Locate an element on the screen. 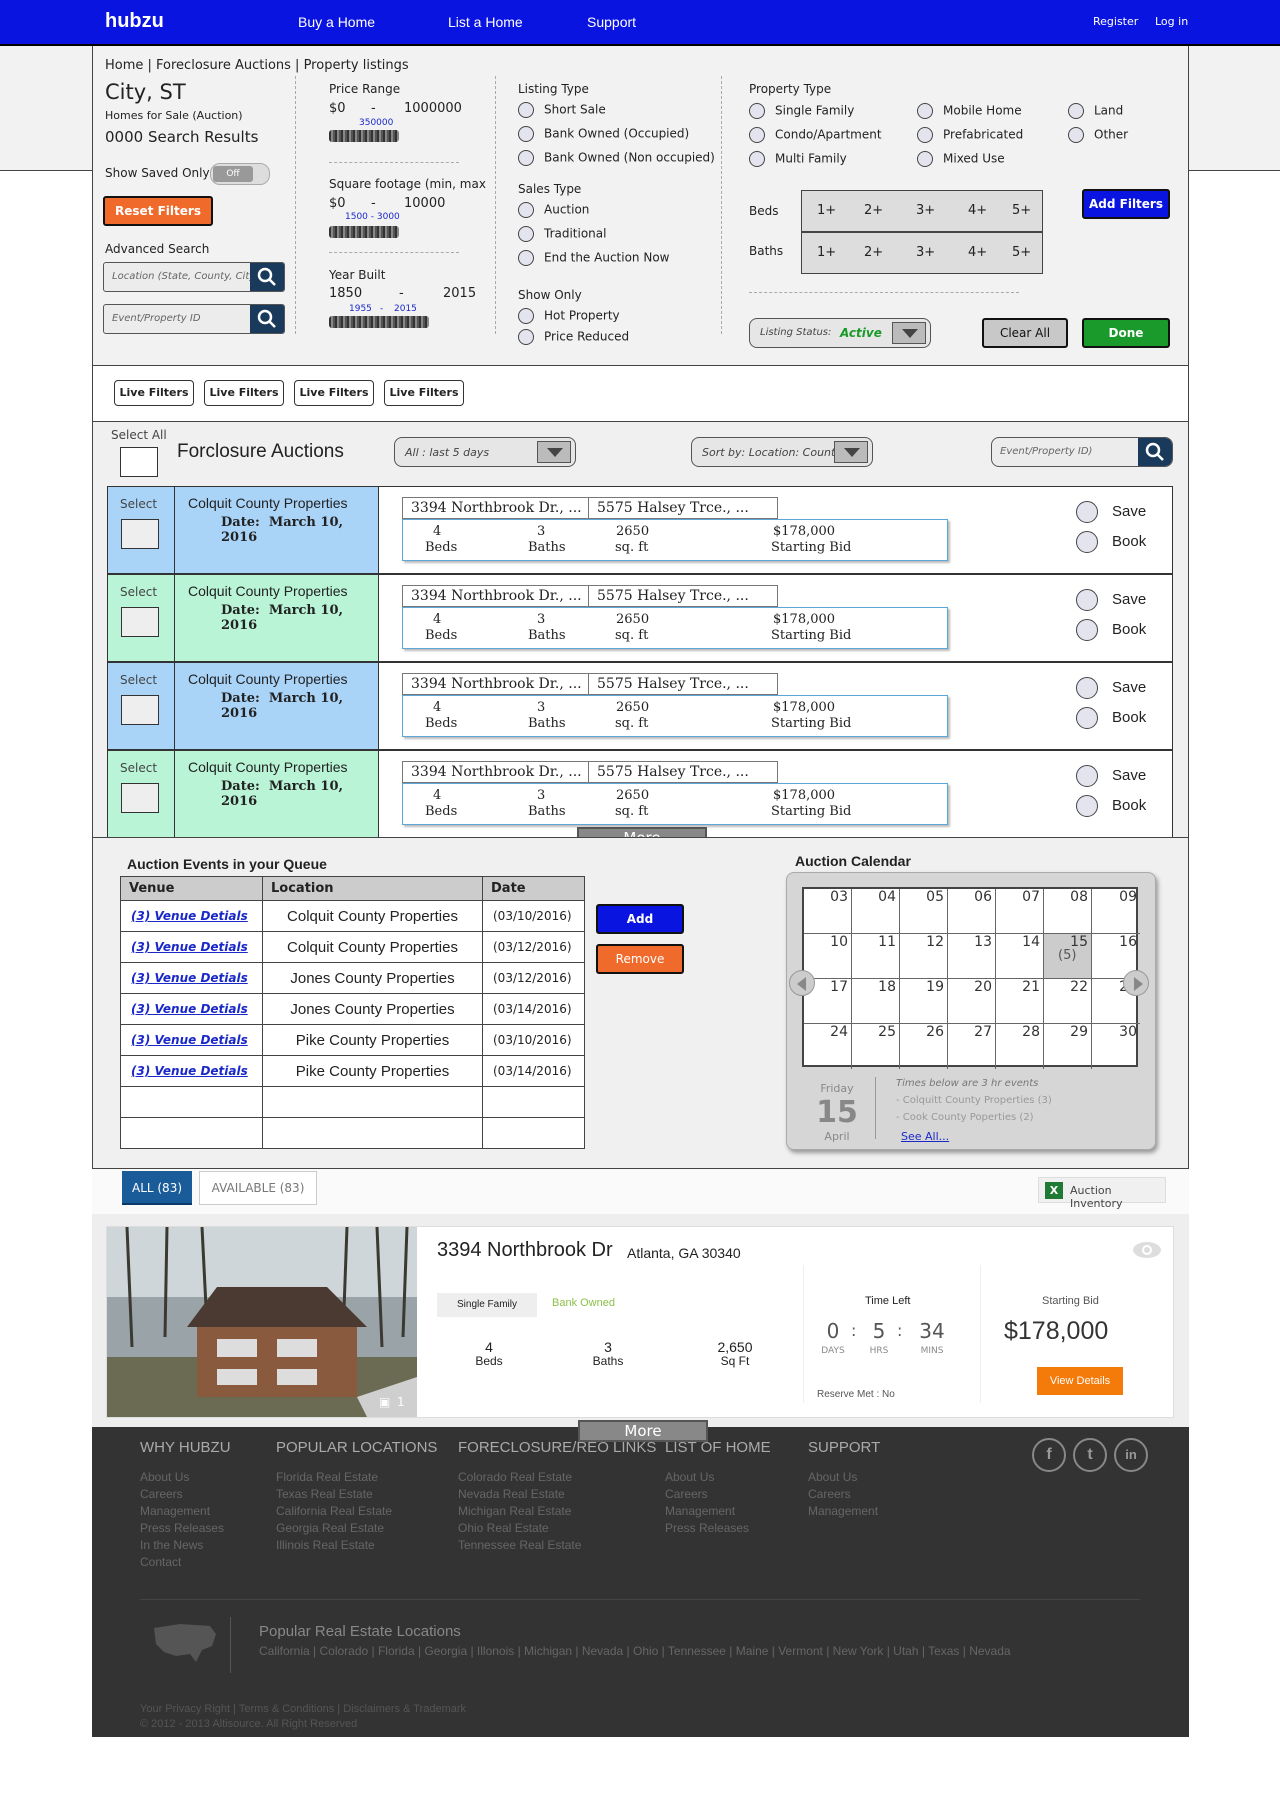 The width and height of the screenshot is (1280, 1800). listing-status-select: Listing Status: Active is located at coordinates (840, 333).